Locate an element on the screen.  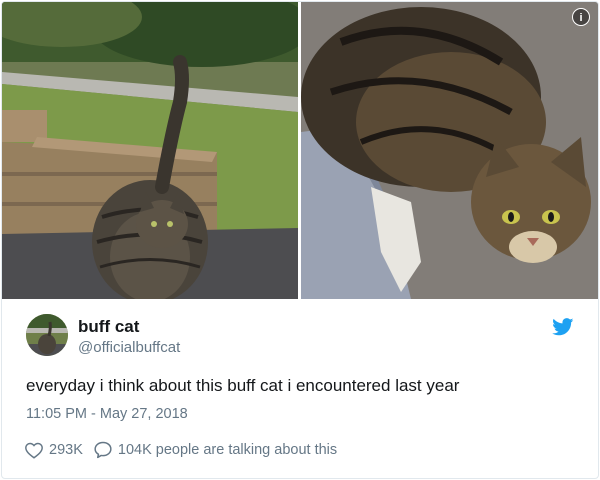
user-handle: @officialbuffcat is located at coordinates (129, 347).